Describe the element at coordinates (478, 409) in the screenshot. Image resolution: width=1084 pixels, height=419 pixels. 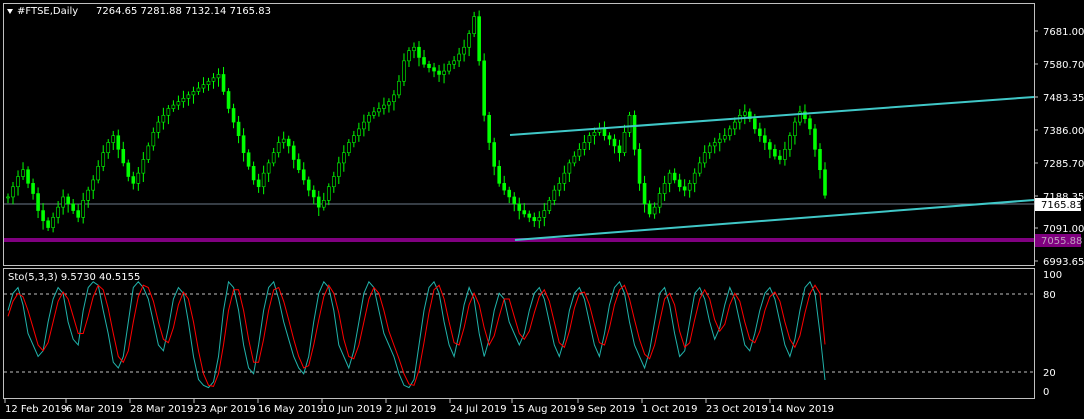
I see `date-tick: 24 Jul 2019` at that location.